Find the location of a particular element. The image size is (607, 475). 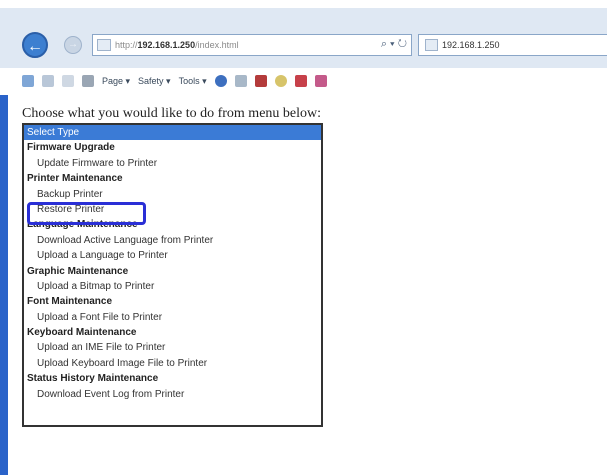

menu-group-header: Language Maintenance is located at coordinates (82, 225).